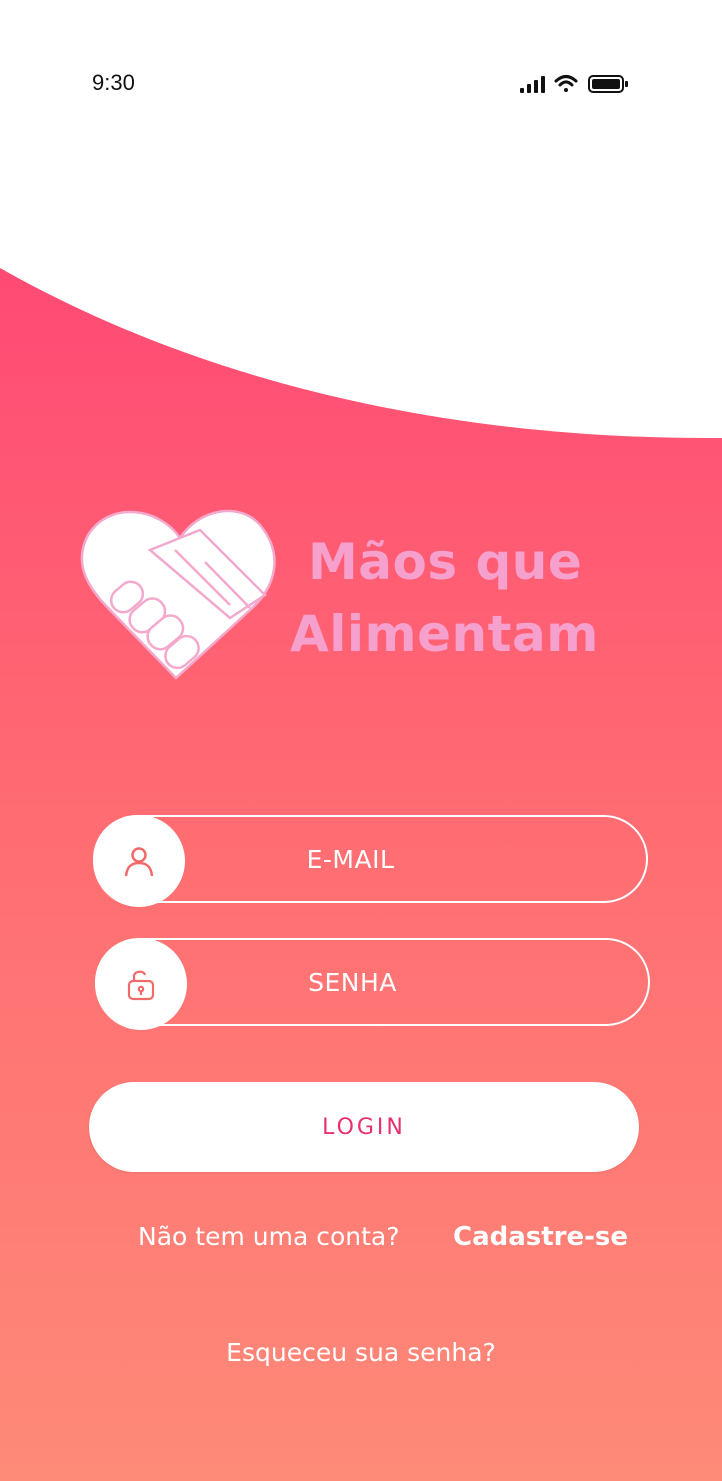 The image size is (722, 1481). I want to click on heart-handshake-icon, so click(180, 597).